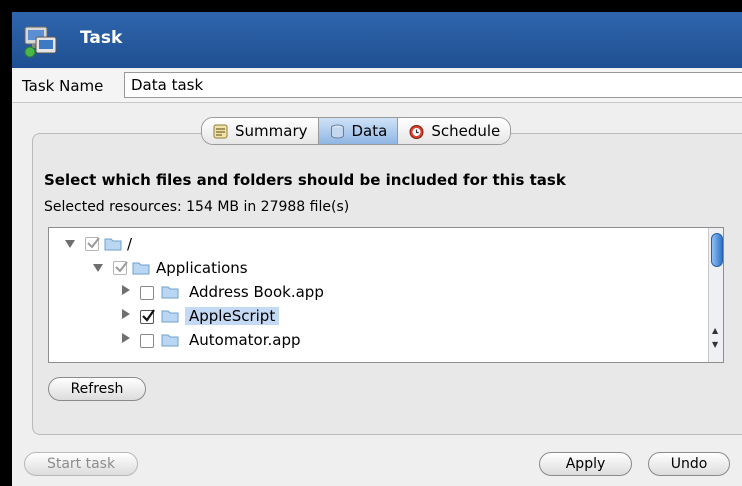 The height and width of the screenshot is (486, 742). What do you see at coordinates (81, 464) in the screenshot?
I see `start-task-button: Start task` at bounding box center [81, 464].